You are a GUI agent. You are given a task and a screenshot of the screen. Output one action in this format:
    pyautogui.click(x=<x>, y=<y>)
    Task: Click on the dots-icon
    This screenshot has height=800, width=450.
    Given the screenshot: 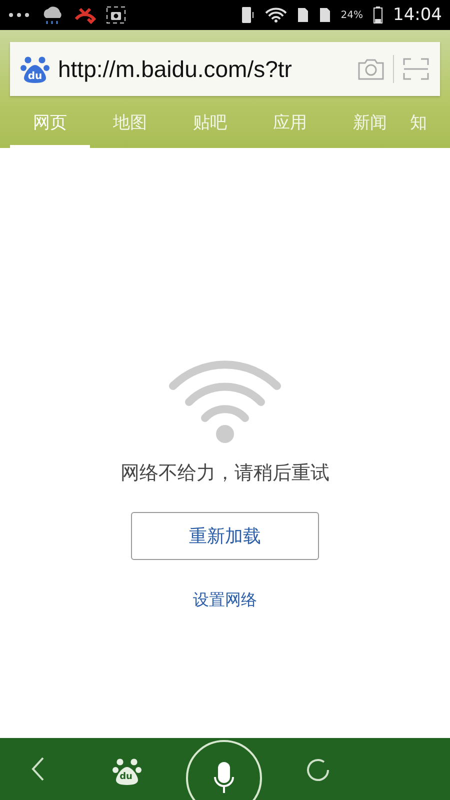 What is the action you would take?
    pyautogui.click(x=19, y=15)
    